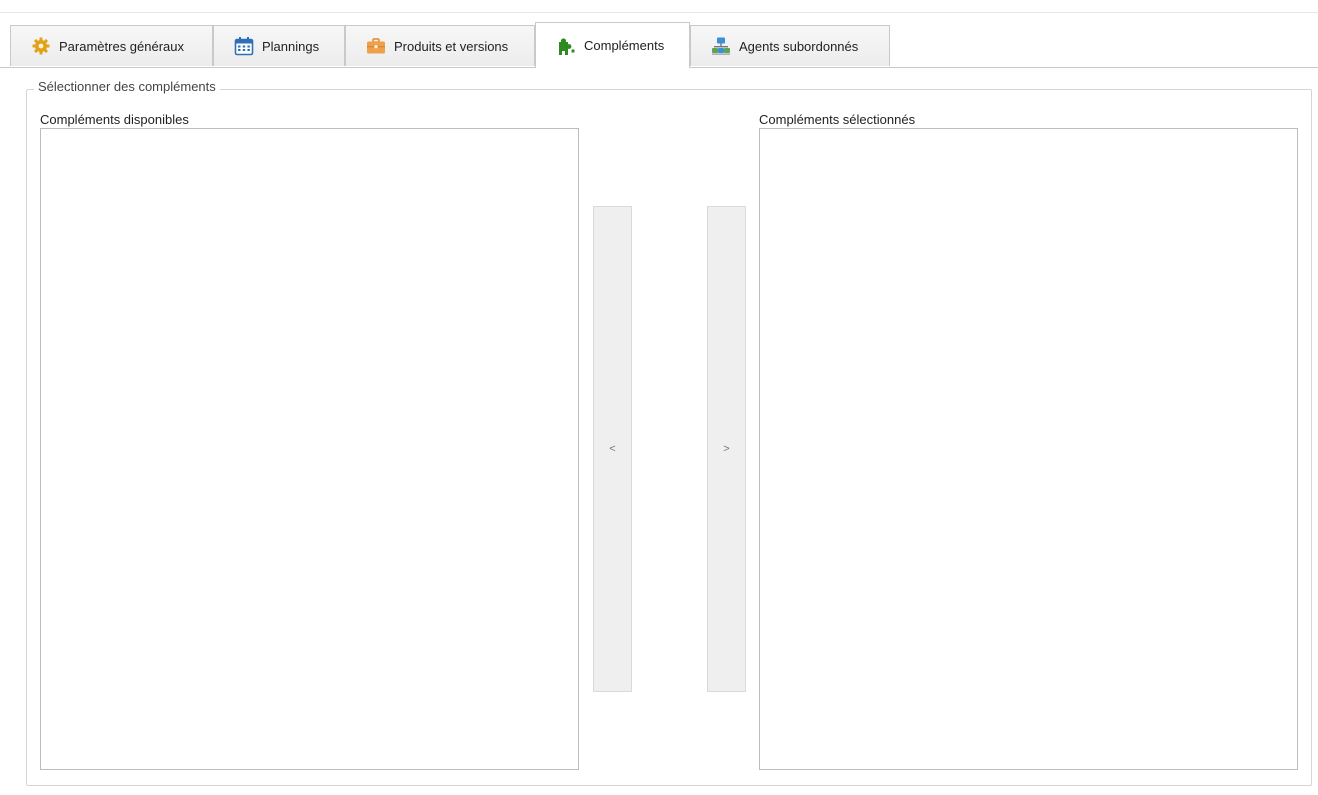 This screenshot has height=795, width=1318. I want to click on tab-produits-et-versions: Produits et versions, so click(440, 45).